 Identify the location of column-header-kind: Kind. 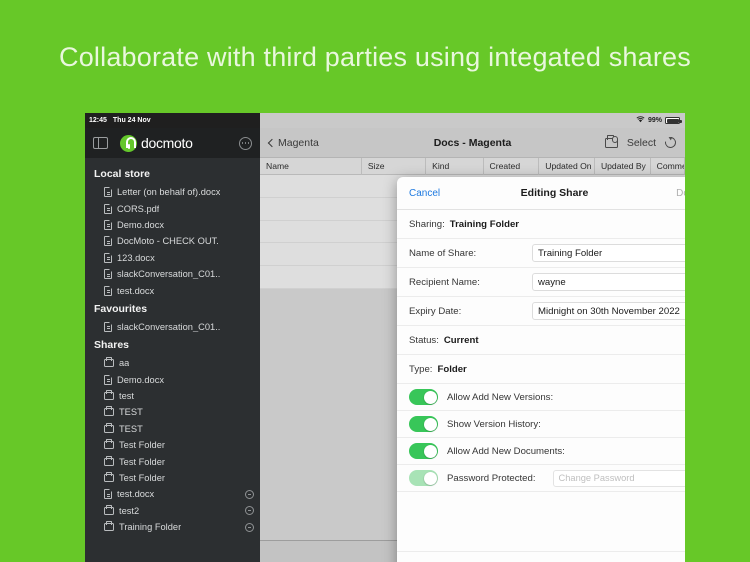
(455, 166).